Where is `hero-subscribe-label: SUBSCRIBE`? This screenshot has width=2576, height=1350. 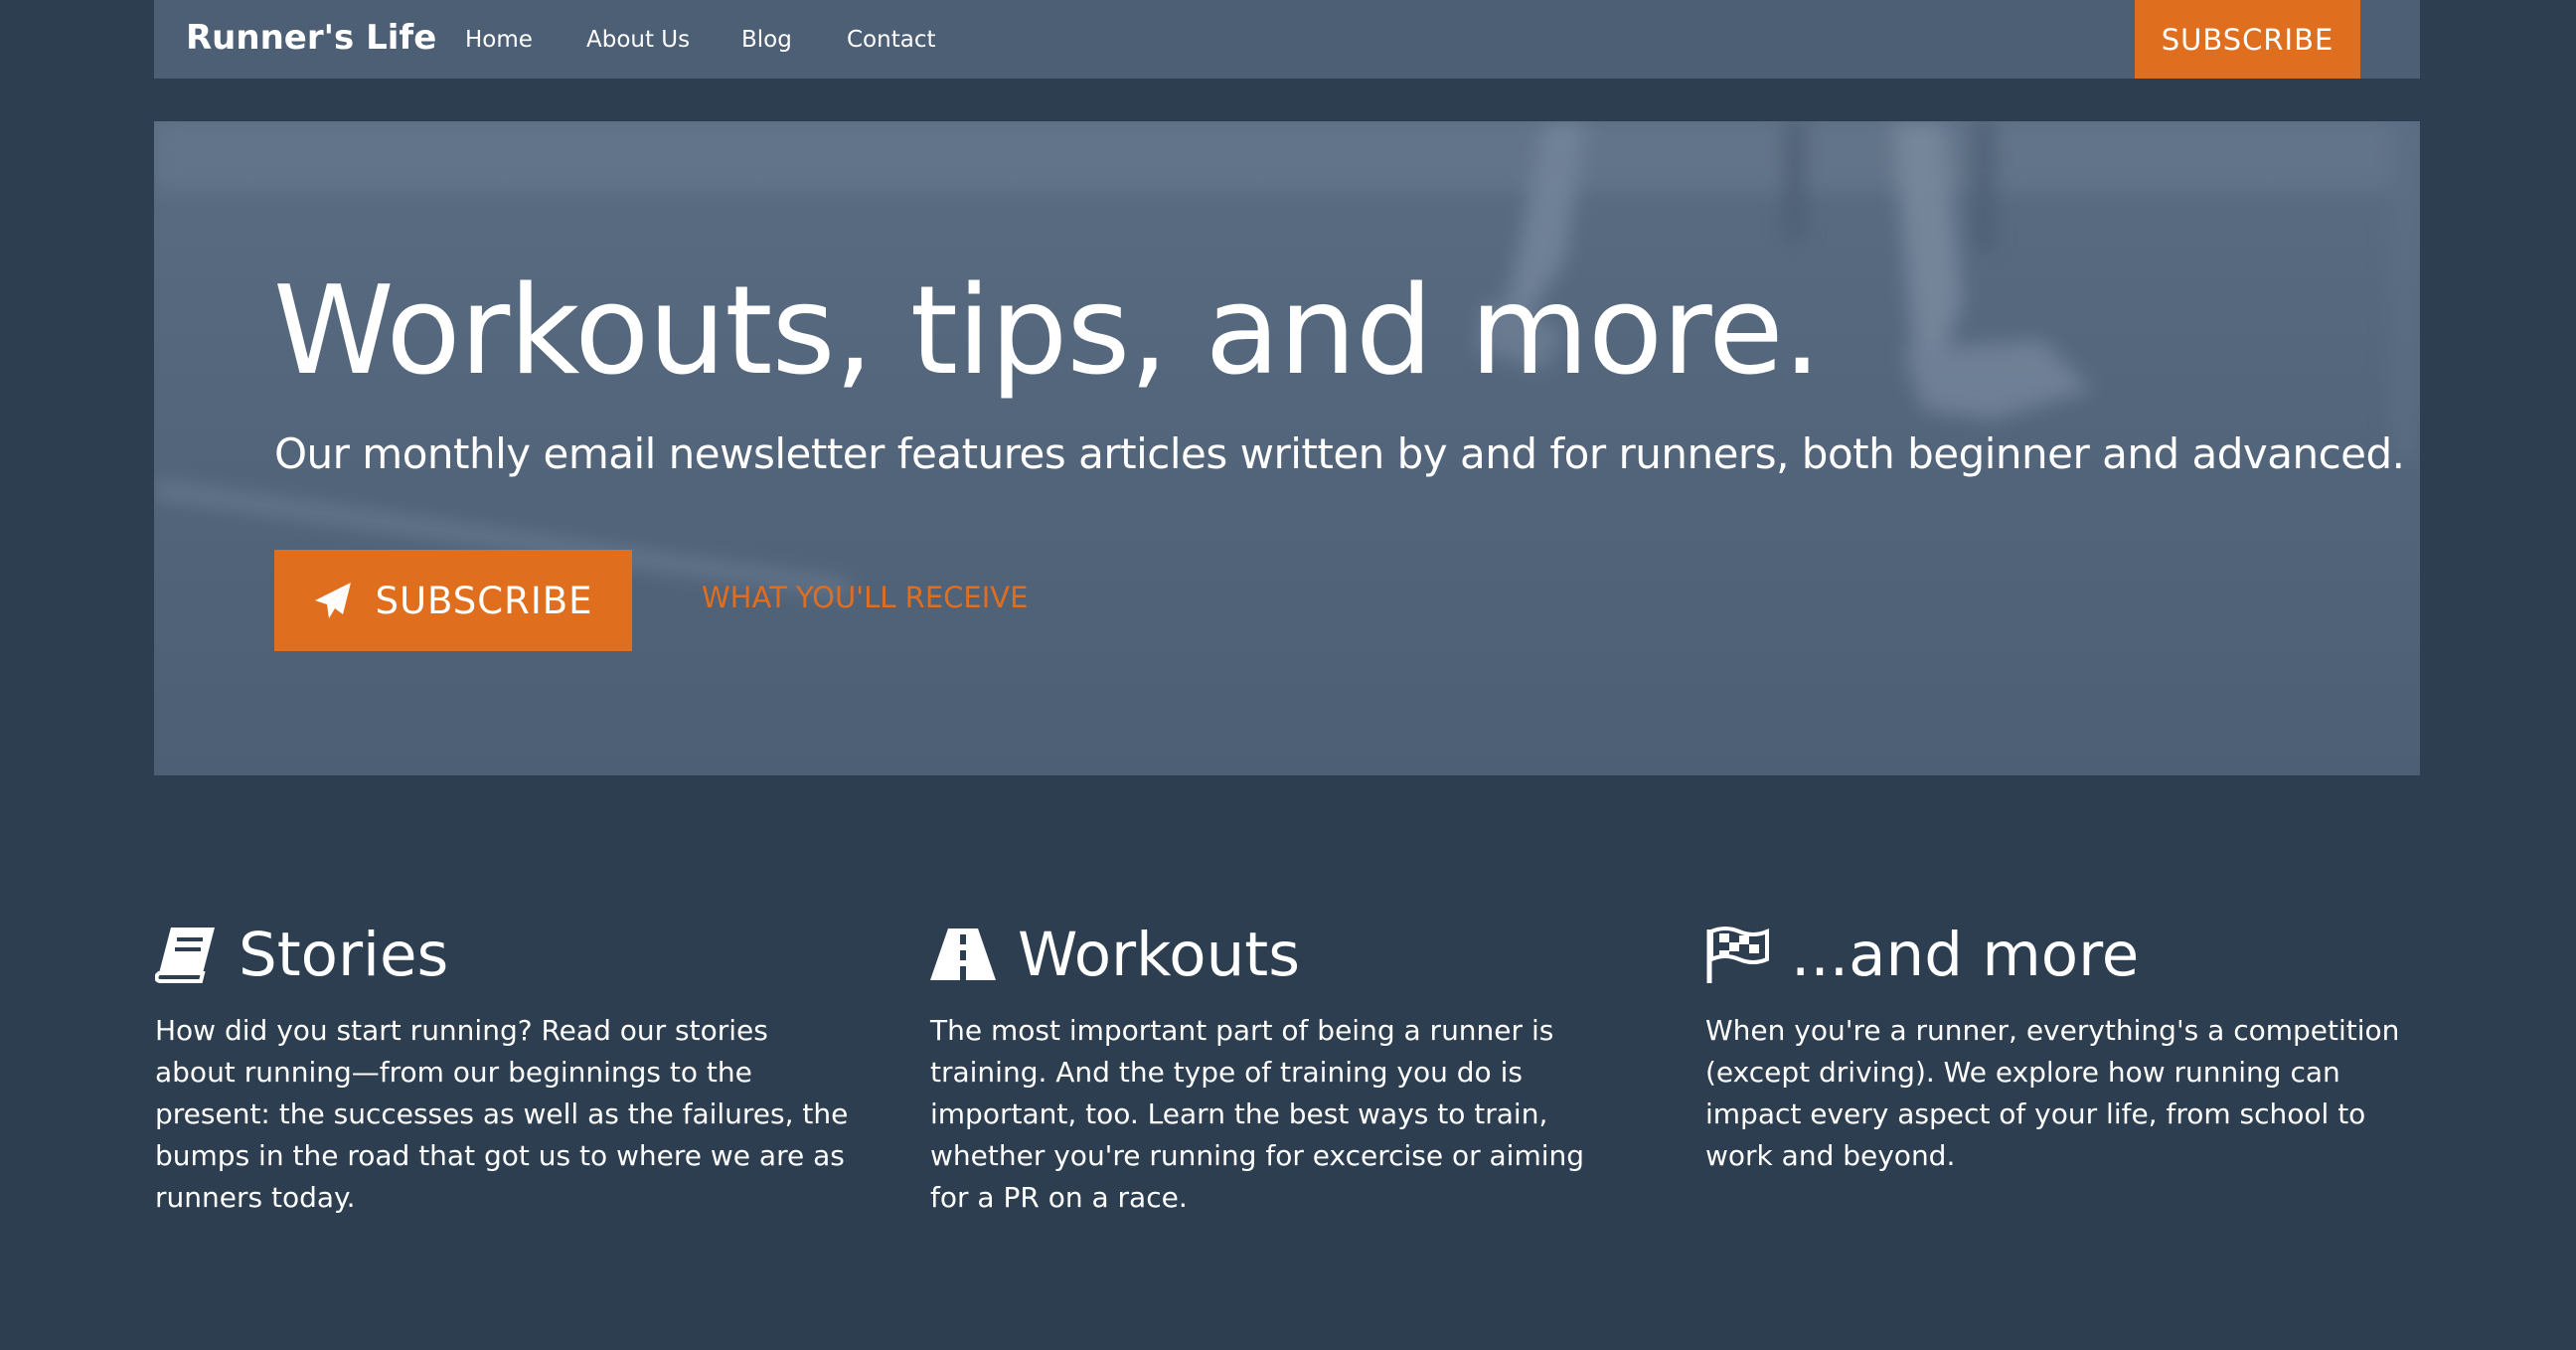 hero-subscribe-label: SUBSCRIBE is located at coordinates (484, 600).